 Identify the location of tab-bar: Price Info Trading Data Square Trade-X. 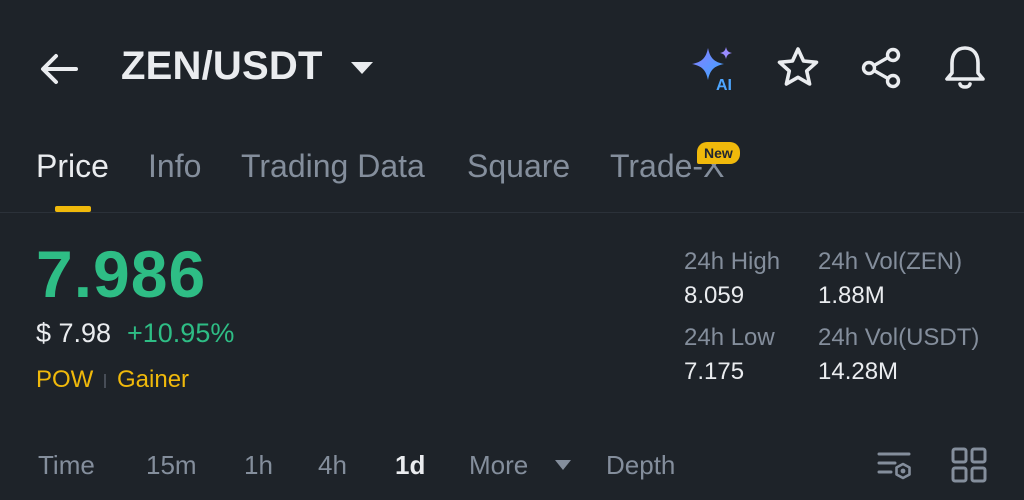
(512, 181).